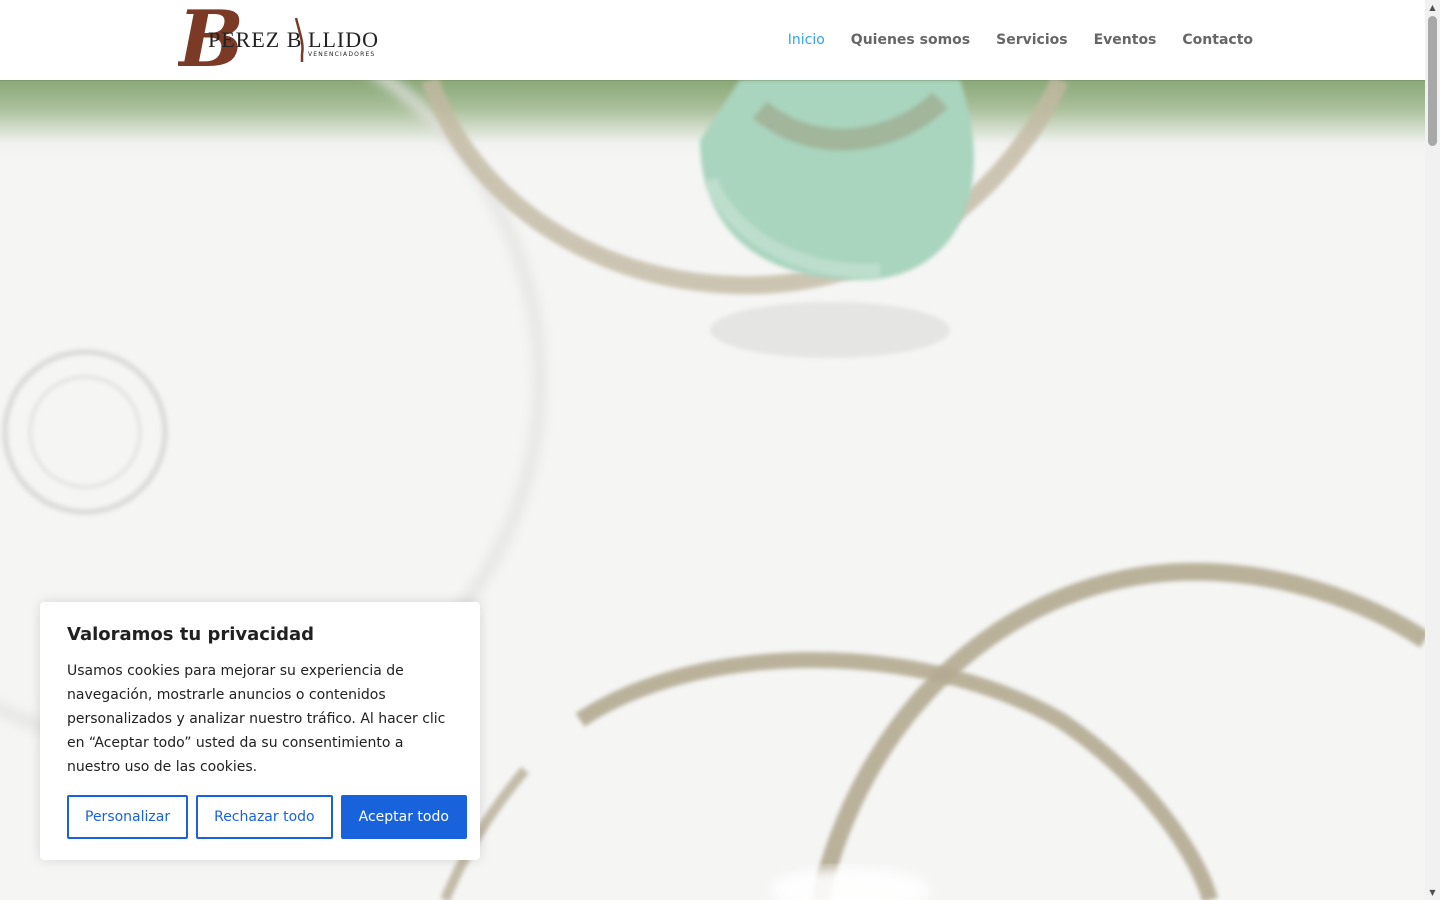 Image resolution: width=1440 pixels, height=900 pixels. Describe the element at coordinates (341, 54) in the screenshot. I see `logo-tagline: VENENCIADORES` at that location.